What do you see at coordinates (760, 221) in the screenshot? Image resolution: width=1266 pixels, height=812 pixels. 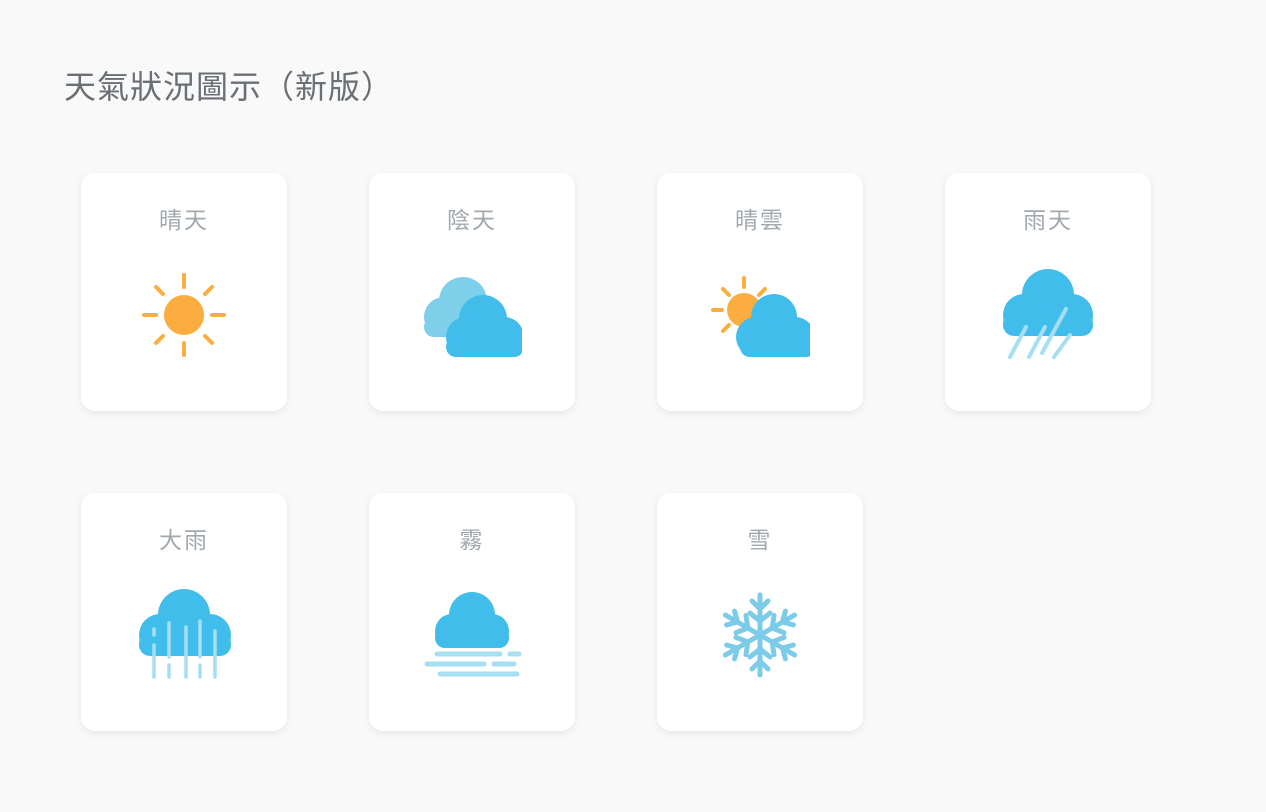 I see `card-label: 晴雲` at bounding box center [760, 221].